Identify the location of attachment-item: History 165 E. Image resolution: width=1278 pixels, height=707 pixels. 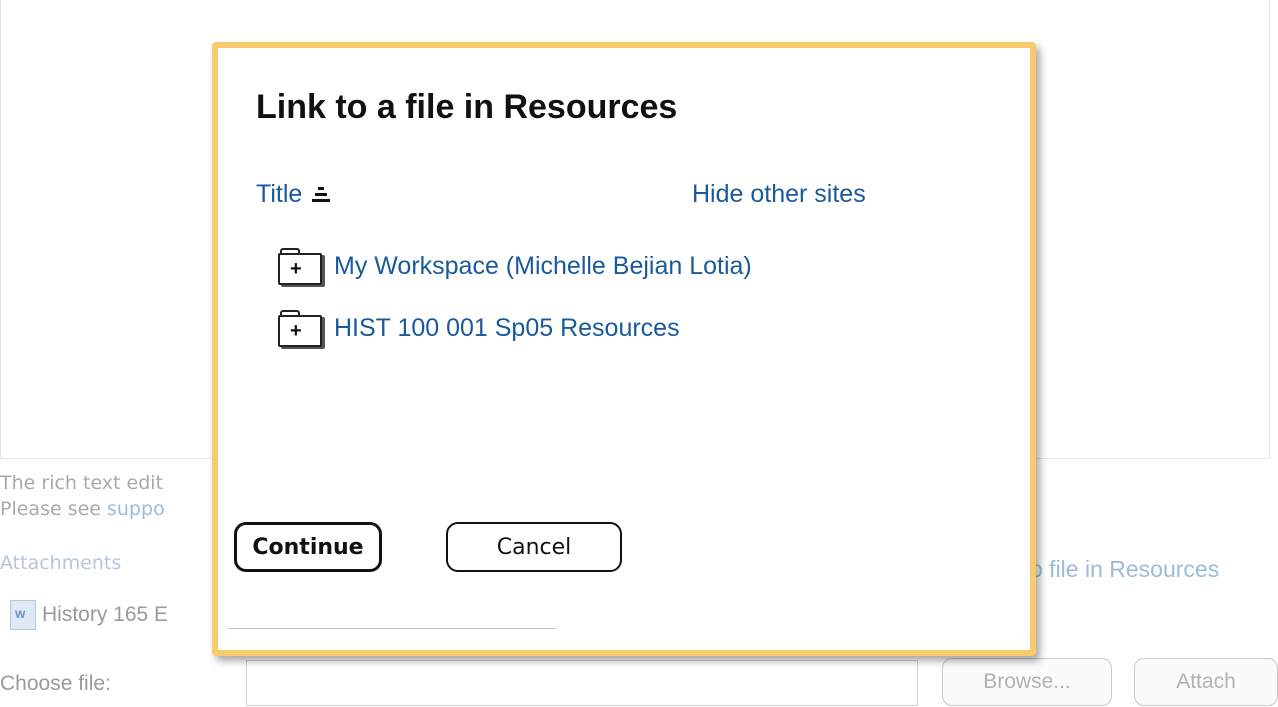
(89, 615).